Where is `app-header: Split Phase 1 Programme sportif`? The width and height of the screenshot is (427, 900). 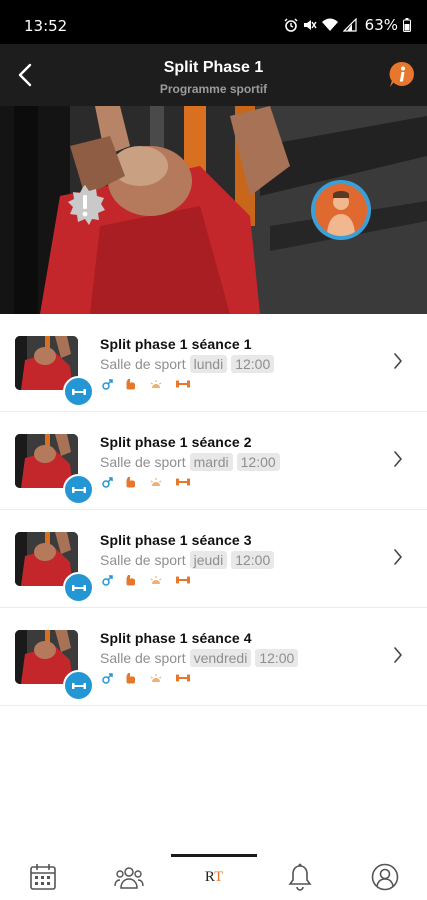
app-header: Split Phase 1 Programme sportif is located at coordinates (213, 75).